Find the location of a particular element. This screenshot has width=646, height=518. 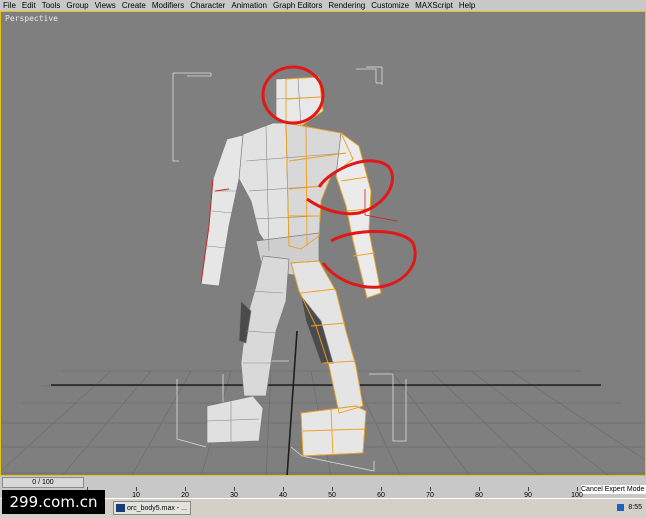

menu-item-modifiers: Modifiers is located at coordinates (168, 5).